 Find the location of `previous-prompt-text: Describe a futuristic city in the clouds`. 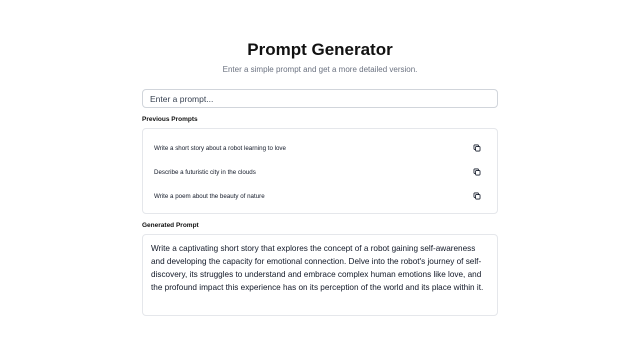

previous-prompt-text: Describe a futuristic city in the clouds is located at coordinates (205, 172).